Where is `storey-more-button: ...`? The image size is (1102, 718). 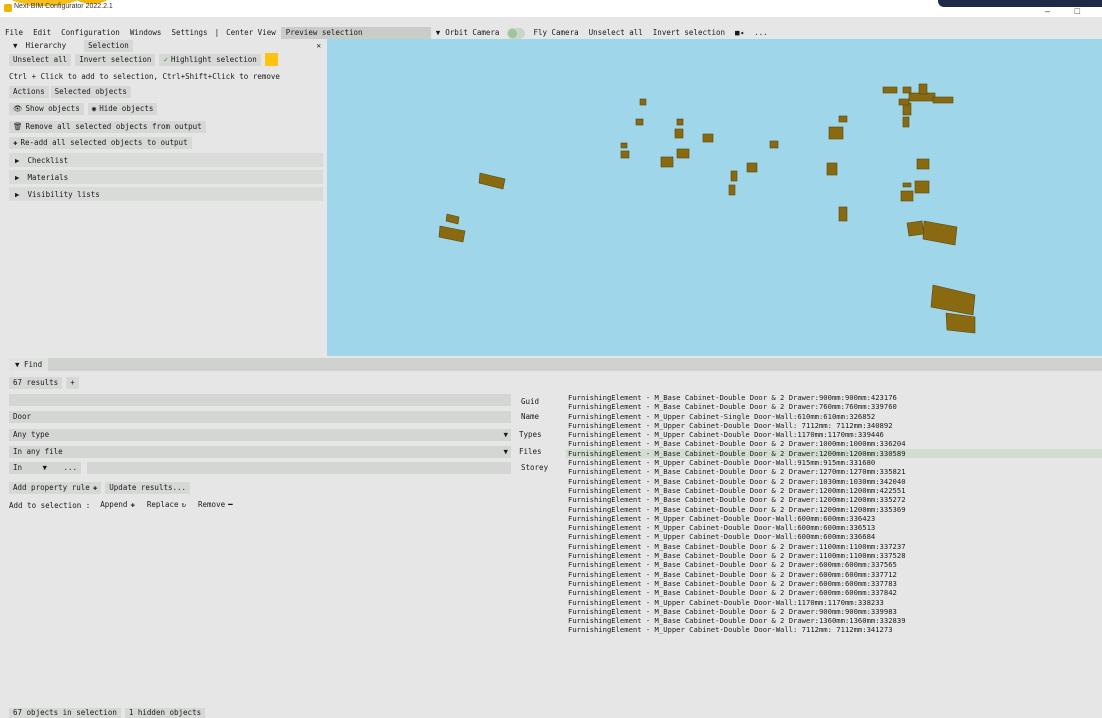 storey-more-button: ... is located at coordinates (70, 468).